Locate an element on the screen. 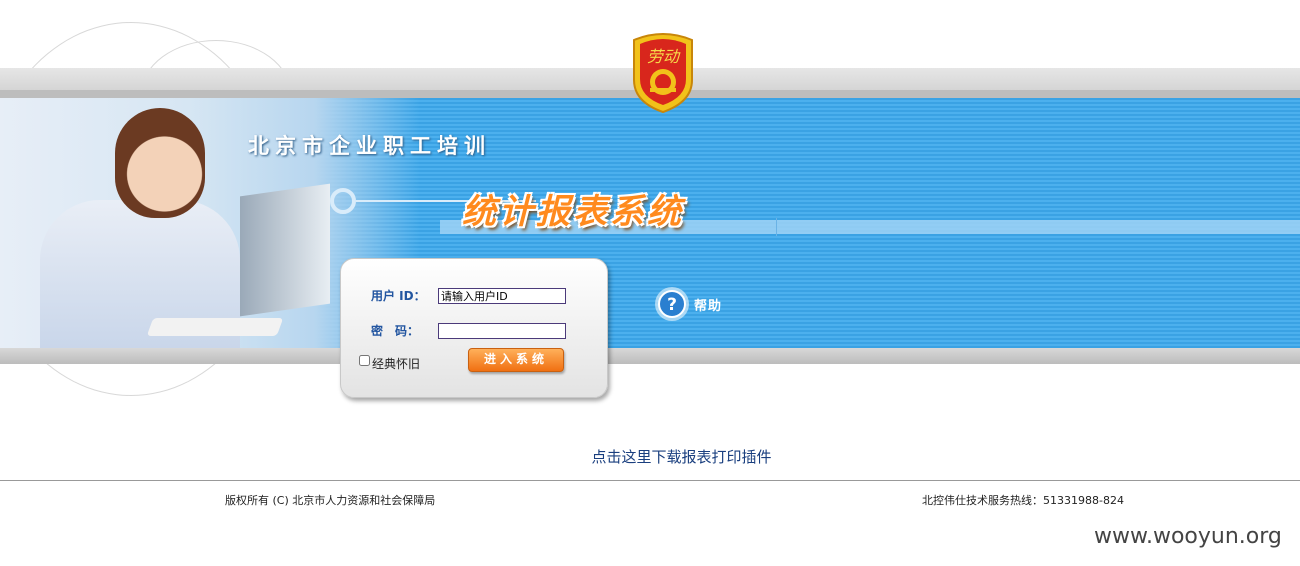 Image resolution: width=1300 pixels, height=566 pixels. banner-stripe-tick is located at coordinates (776, 227).